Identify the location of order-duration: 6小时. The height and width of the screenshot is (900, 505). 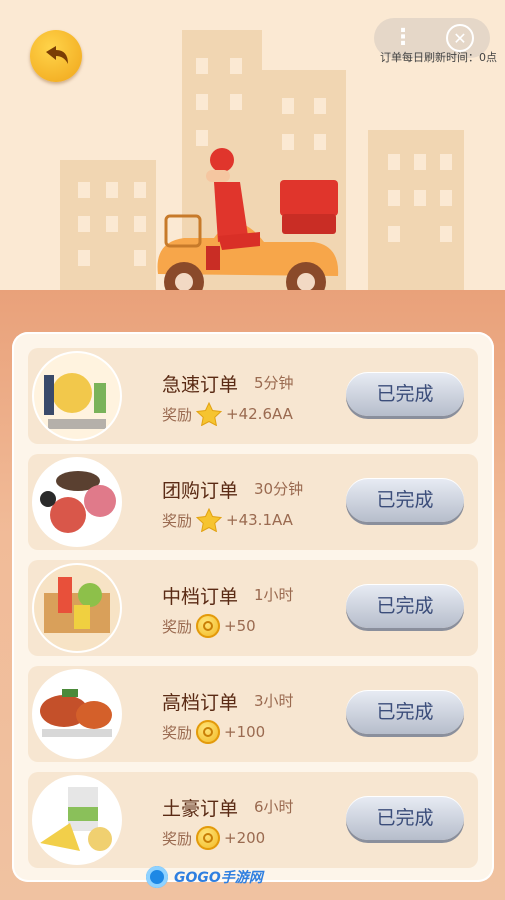
(274, 807).